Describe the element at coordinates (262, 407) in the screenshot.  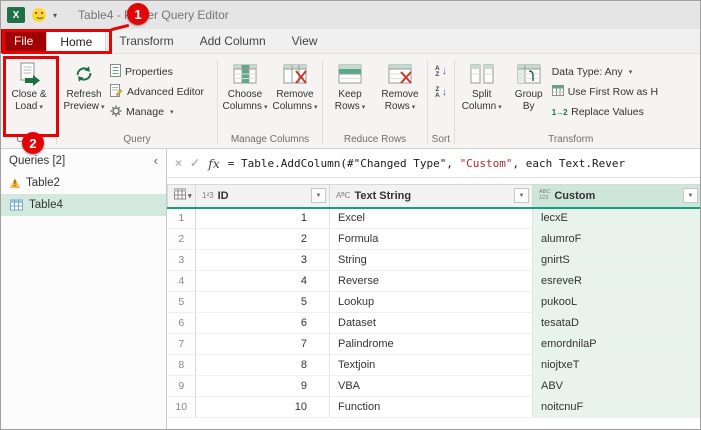
I see `cell: 10` at that location.